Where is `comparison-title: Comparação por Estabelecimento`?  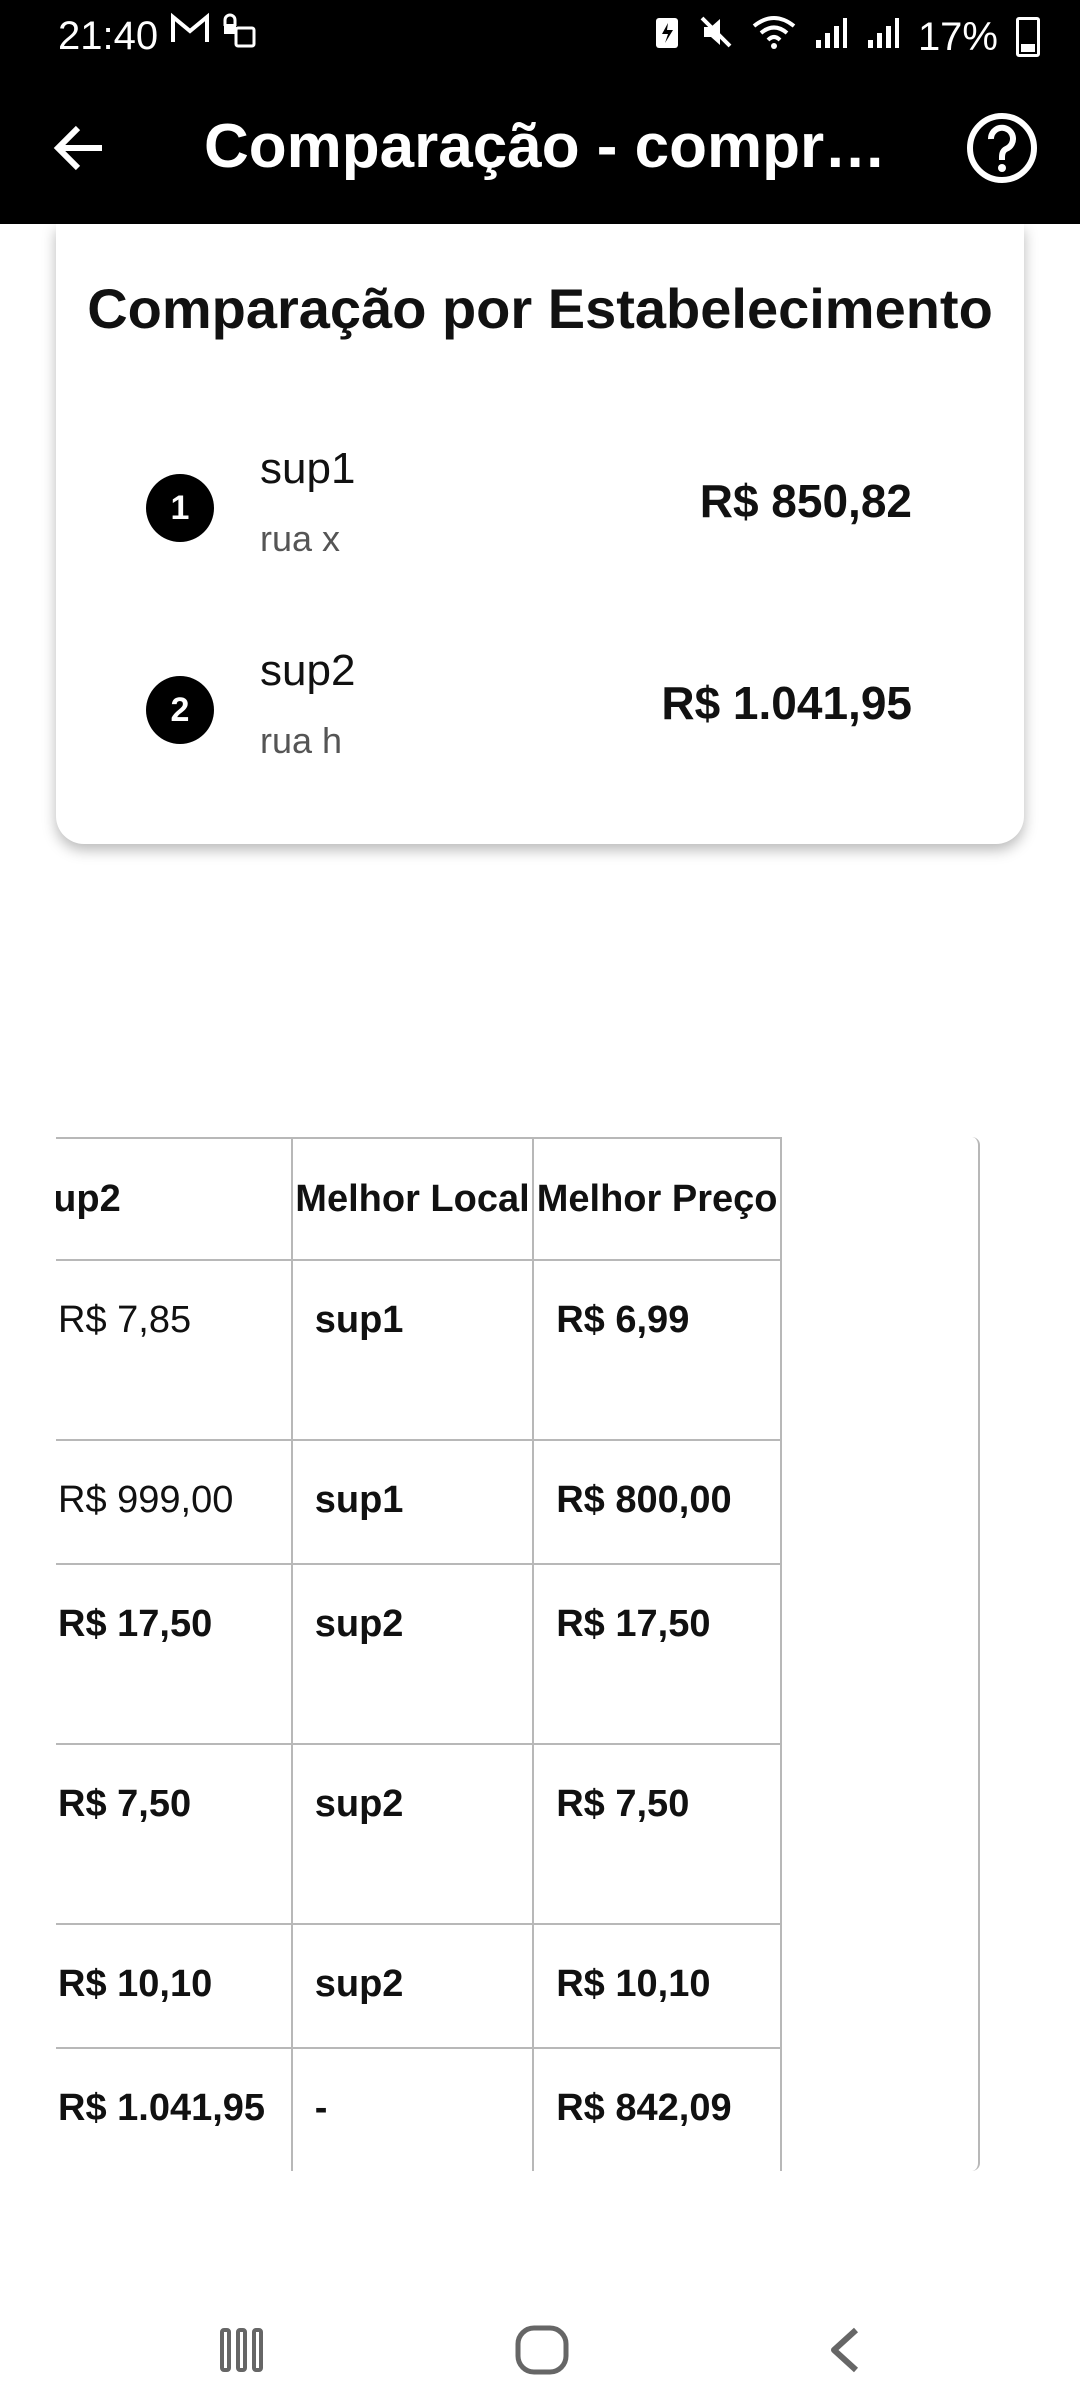 comparison-title: Comparação por Estabelecimento is located at coordinates (540, 308).